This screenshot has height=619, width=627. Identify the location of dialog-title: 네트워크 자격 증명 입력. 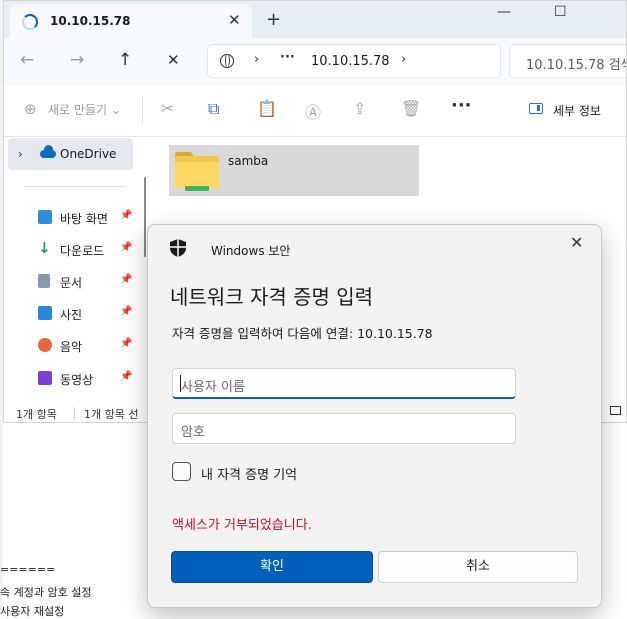
(272, 297).